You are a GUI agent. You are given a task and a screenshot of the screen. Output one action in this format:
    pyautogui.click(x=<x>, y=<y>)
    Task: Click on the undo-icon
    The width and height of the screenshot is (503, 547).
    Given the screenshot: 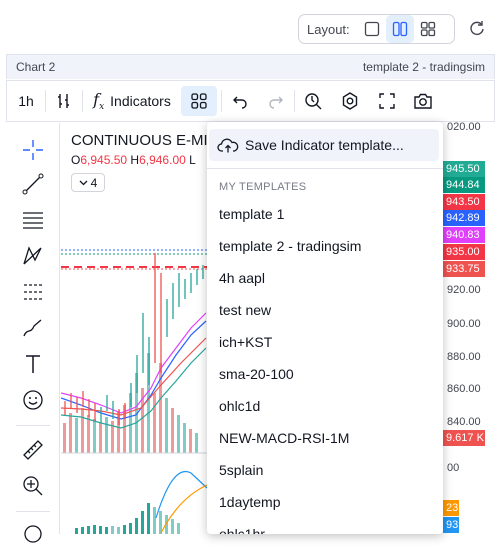 What is the action you would take?
    pyautogui.click(x=240, y=102)
    